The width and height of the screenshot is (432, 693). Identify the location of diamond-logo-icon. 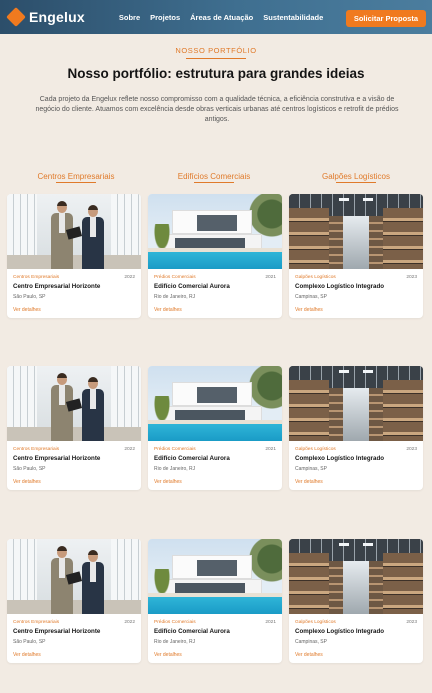
(16, 17).